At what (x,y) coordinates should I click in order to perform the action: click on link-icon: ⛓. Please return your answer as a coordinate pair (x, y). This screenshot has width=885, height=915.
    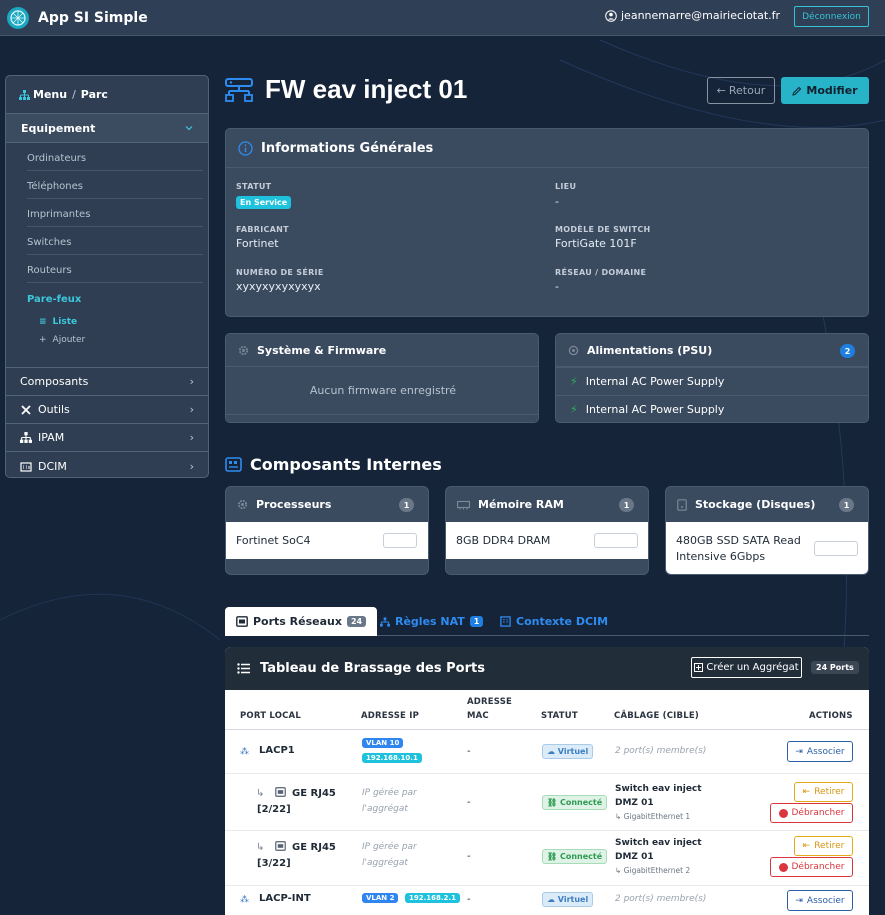
    Looking at the image, I should click on (552, 802).